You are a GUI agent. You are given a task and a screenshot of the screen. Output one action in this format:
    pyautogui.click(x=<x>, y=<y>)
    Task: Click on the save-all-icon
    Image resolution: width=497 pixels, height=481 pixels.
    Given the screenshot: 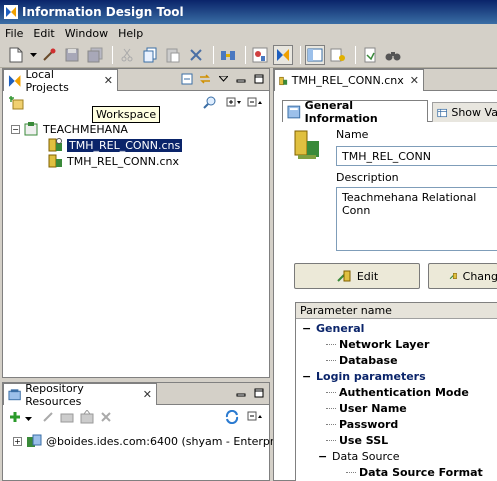 What is the action you would take?
    pyautogui.click(x=95, y=55)
    